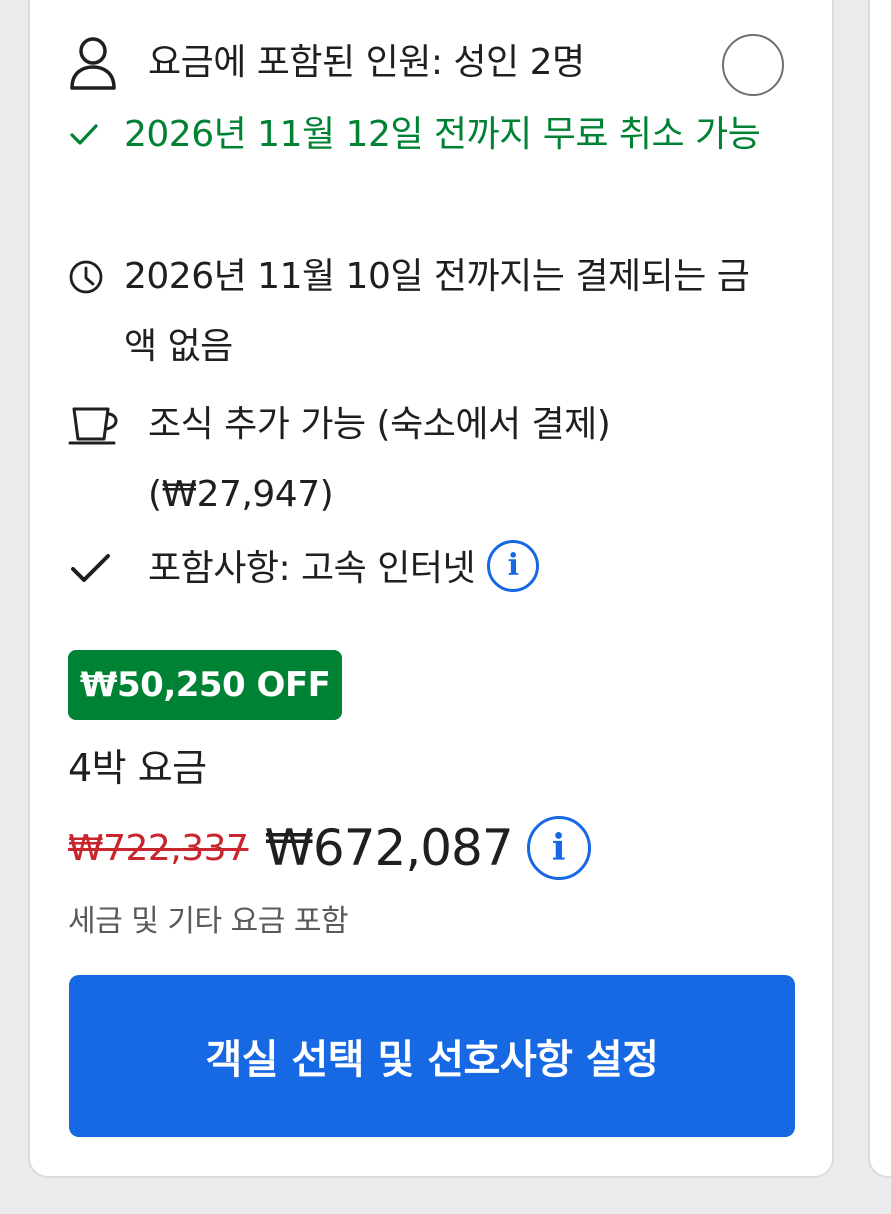 The height and width of the screenshot is (1214, 891). I want to click on payment-row: 2026년 11월 10일 전까지는 결제되는 금액 없음, so click(418, 312).